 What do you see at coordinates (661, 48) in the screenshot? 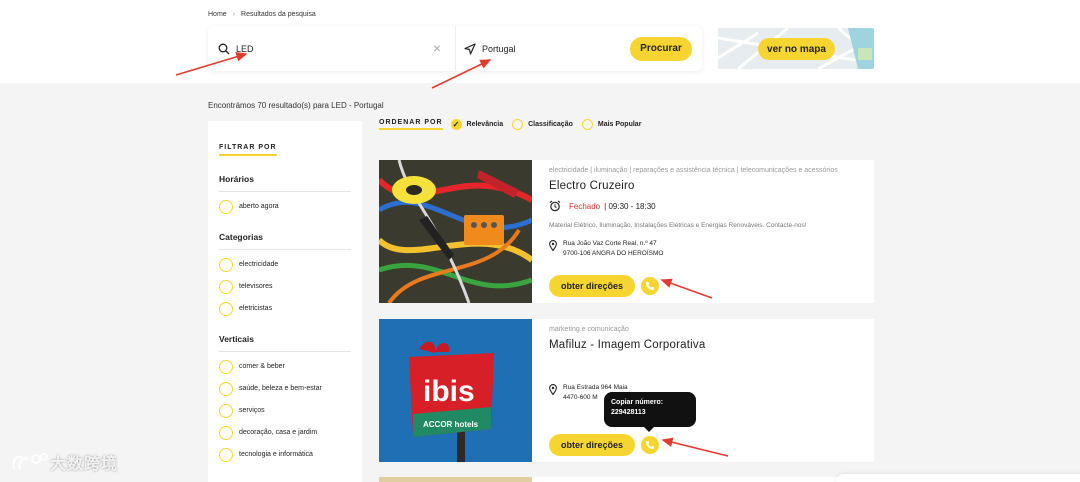
I see `search-button: Procurar` at bounding box center [661, 48].